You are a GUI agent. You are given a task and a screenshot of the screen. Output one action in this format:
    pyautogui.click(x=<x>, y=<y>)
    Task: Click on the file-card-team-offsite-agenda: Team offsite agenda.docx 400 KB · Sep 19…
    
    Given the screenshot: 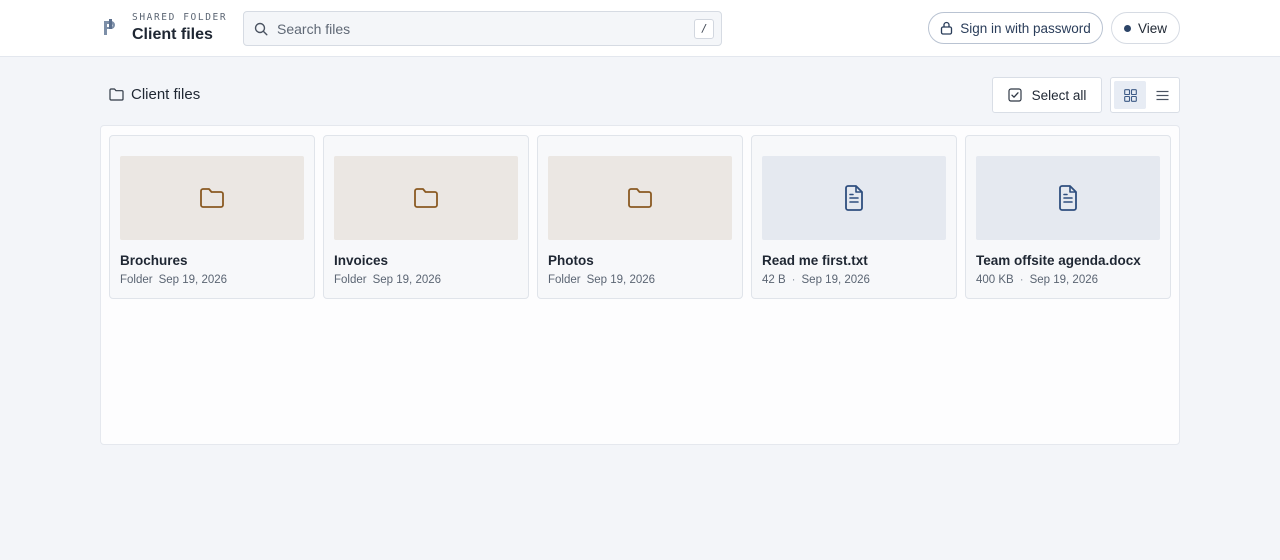 What is the action you would take?
    pyautogui.click(x=1068, y=217)
    